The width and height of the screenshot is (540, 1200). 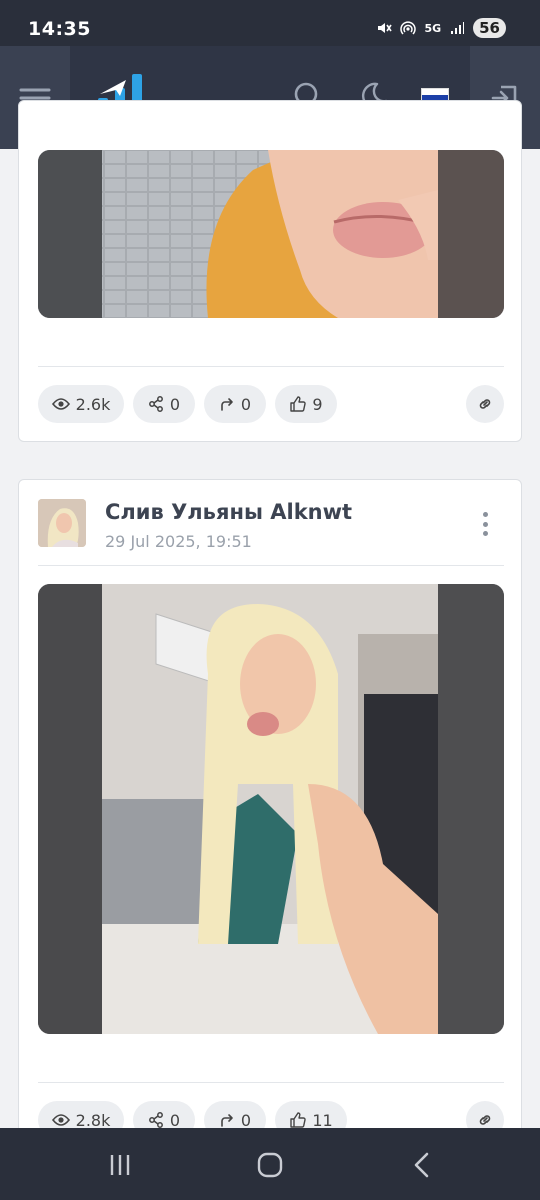 I want to click on post-photo-lips, so click(x=271, y=234).